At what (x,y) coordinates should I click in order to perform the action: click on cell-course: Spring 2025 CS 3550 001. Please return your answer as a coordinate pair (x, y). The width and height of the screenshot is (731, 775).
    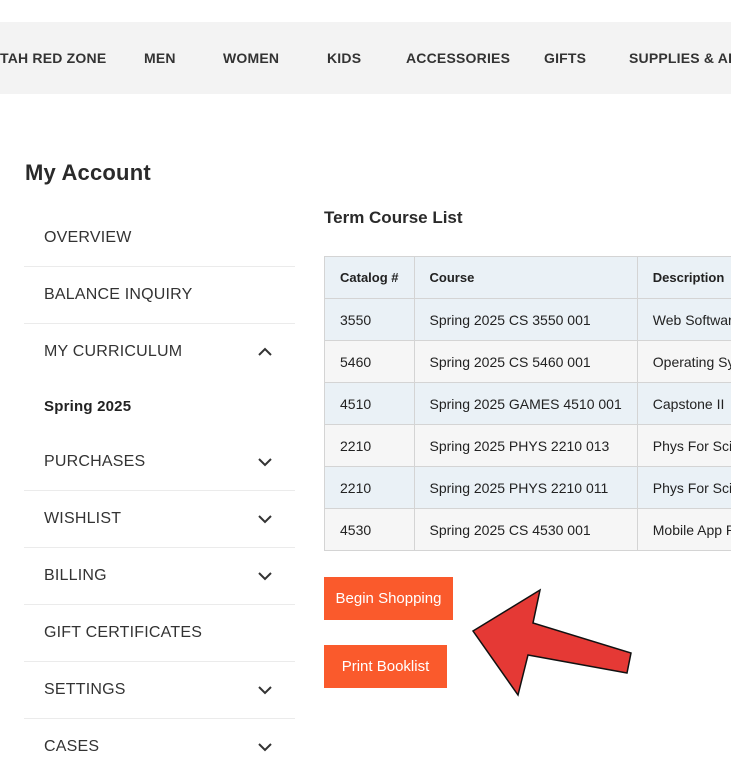
    Looking at the image, I should click on (525, 319).